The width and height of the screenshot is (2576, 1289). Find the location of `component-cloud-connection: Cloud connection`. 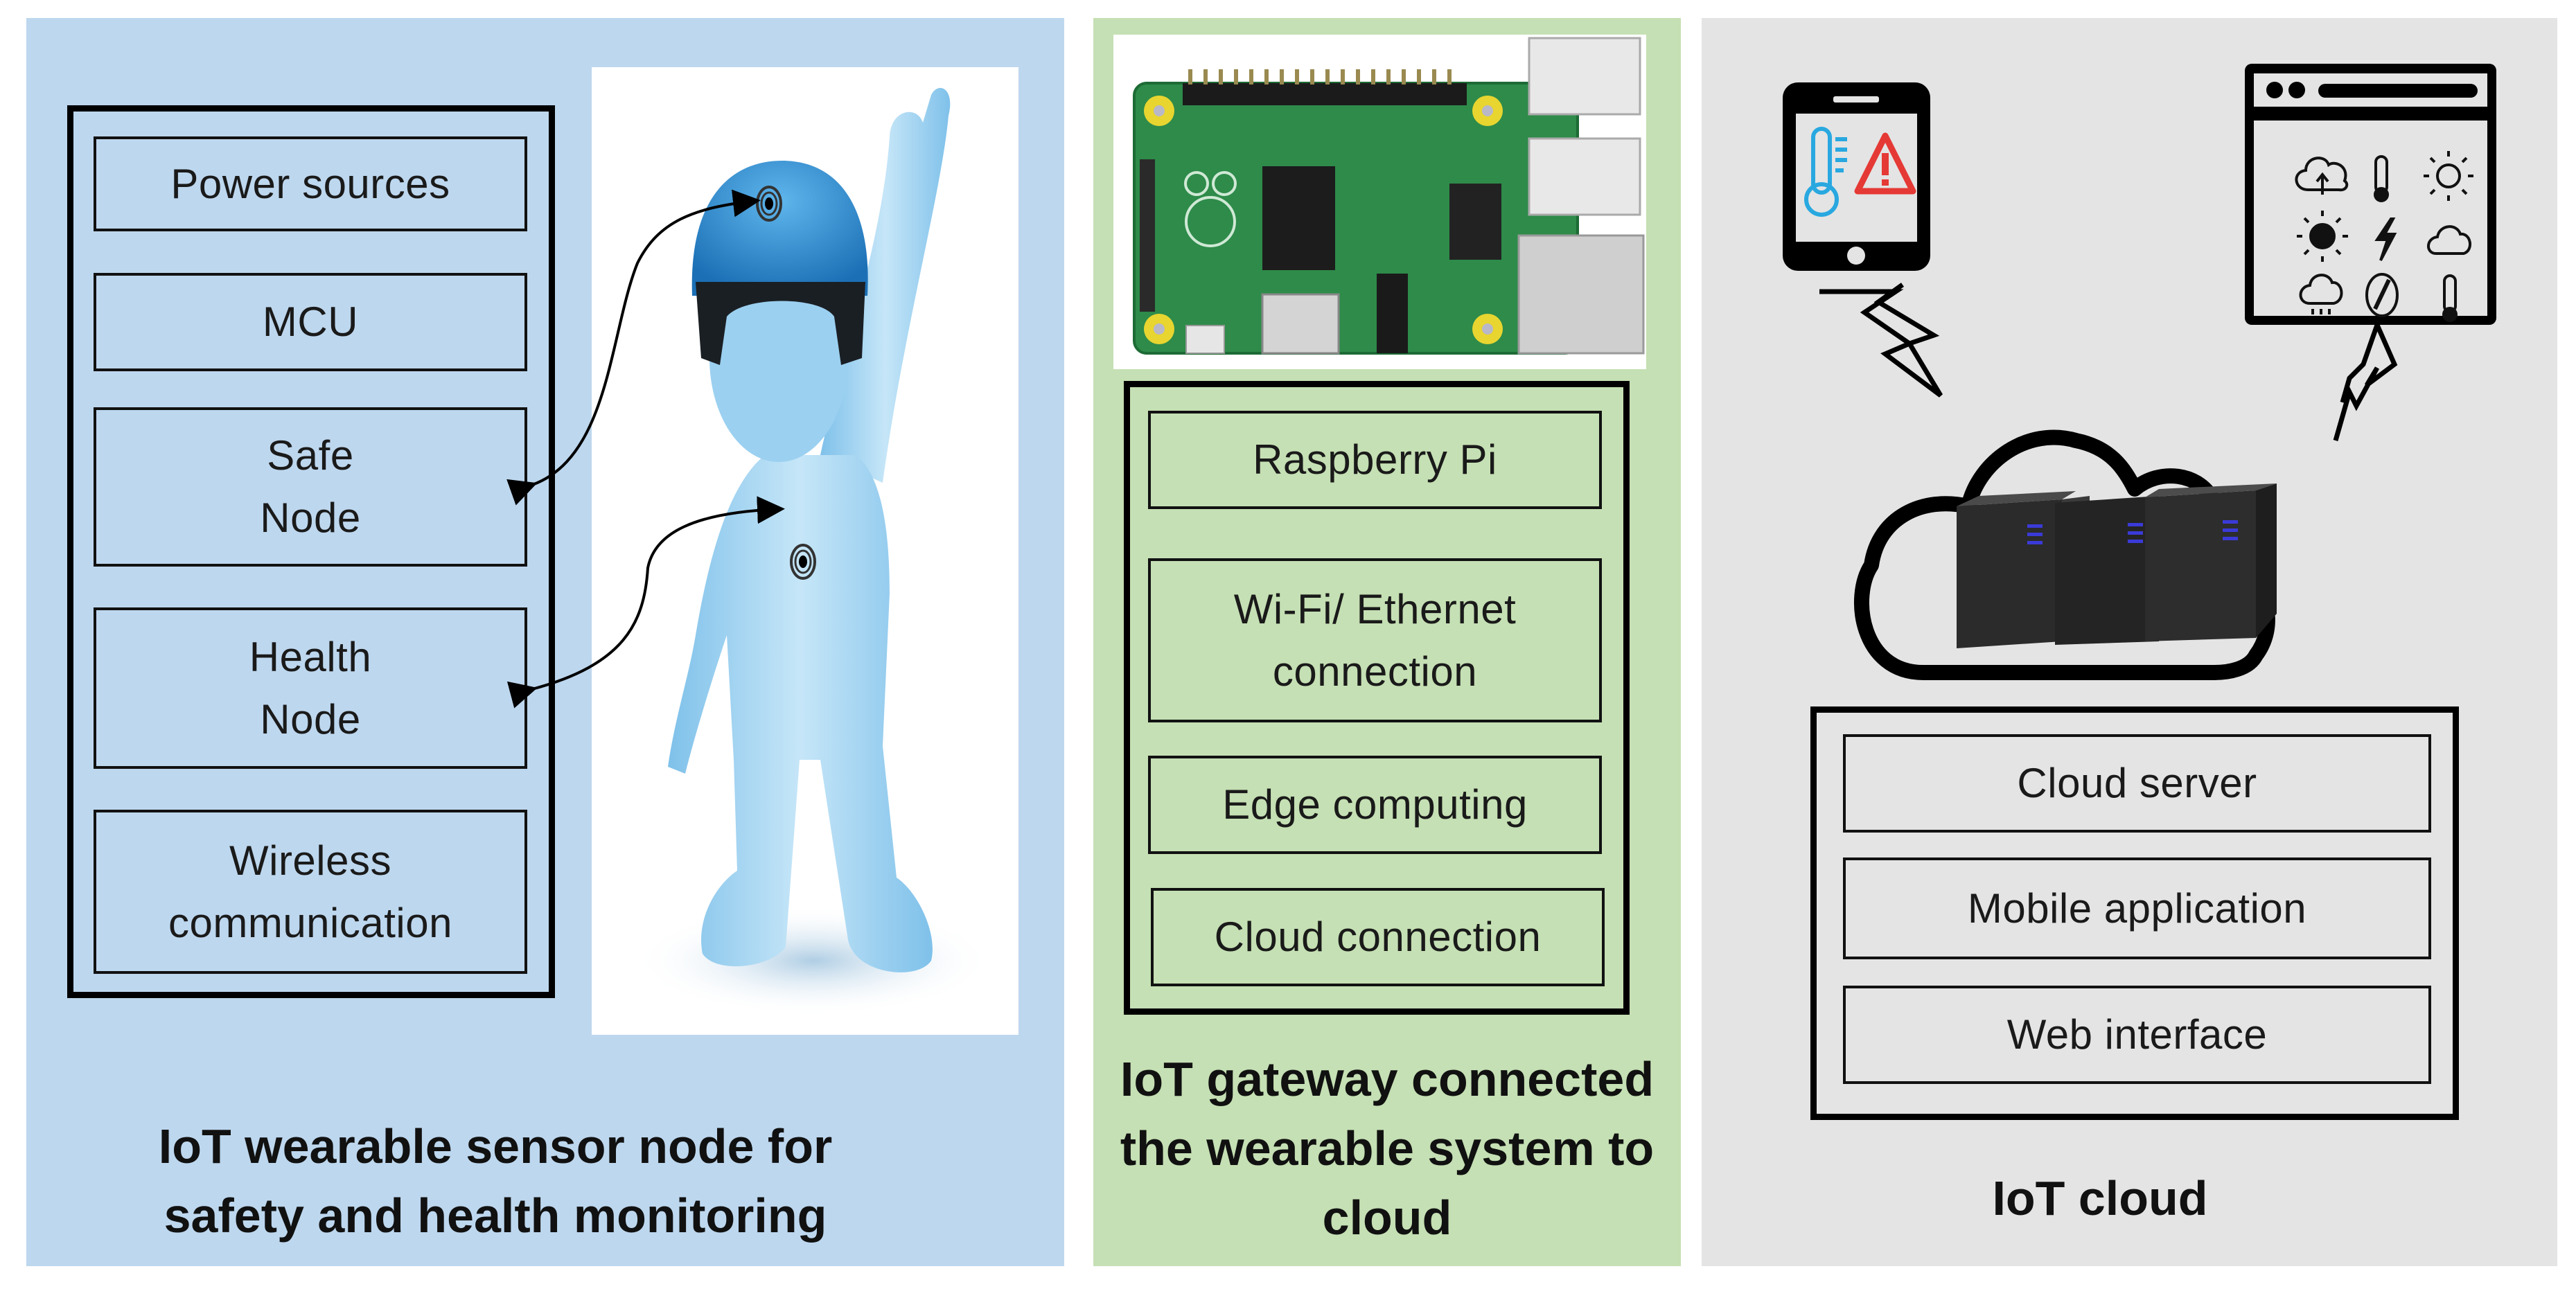

component-cloud-connection: Cloud connection is located at coordinates (1378, 937).